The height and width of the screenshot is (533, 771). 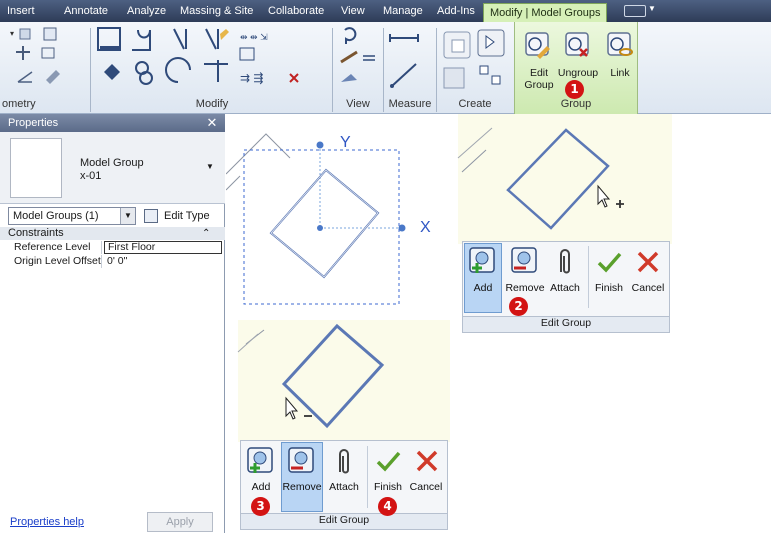 What do you see at coordinates (86, 11) in the screenshot?
I see `tab-annotate: Annotate` at bounding box center [86, 11].